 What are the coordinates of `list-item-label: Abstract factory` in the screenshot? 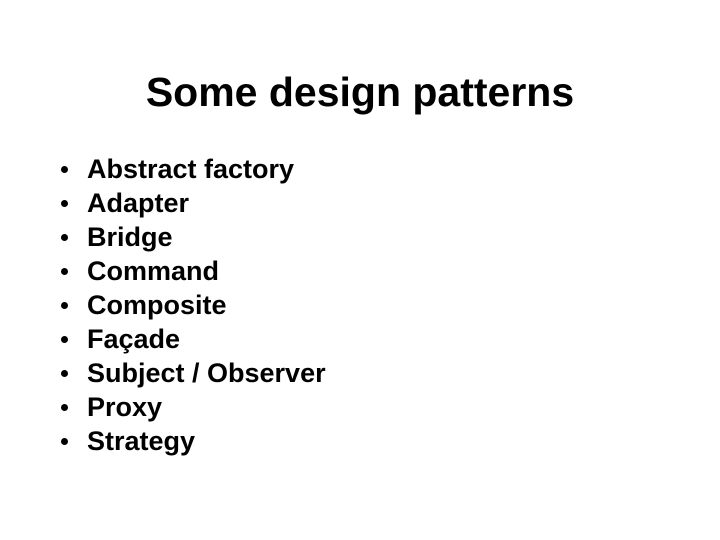 It's located at (191, 169).